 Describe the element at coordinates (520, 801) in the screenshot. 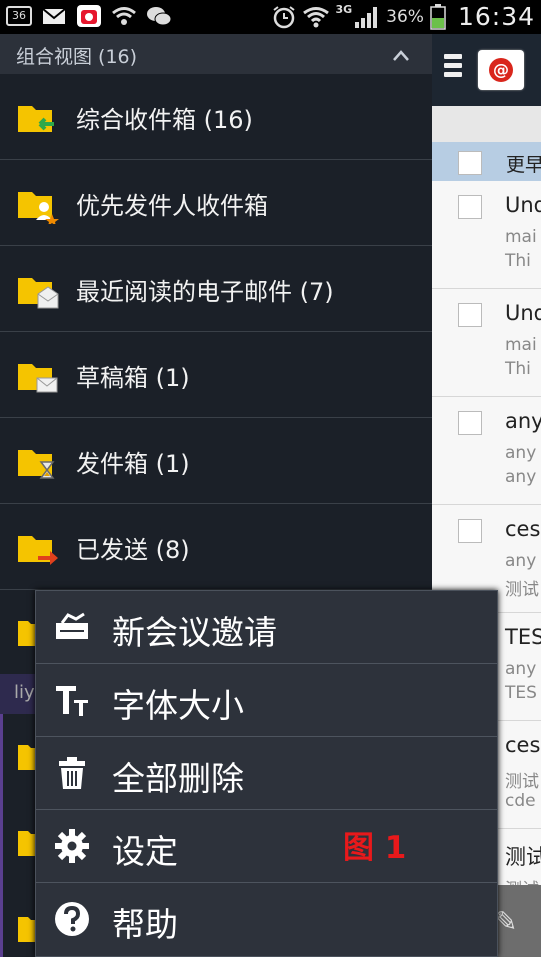

I see `mail-preview: cde` at that location.